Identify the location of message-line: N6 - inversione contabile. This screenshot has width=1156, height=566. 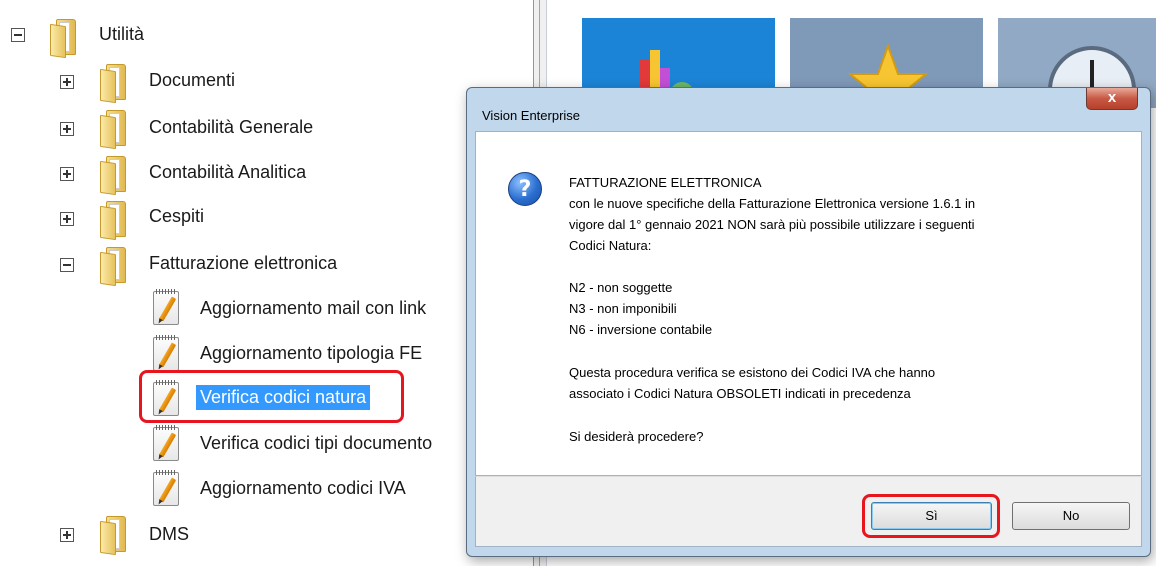
(641, 329).